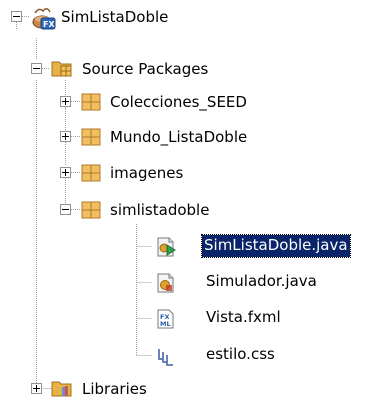  Describe the element at coordinates (166, 247) in the screenshot. I see `java-main-class-icon` at that location.